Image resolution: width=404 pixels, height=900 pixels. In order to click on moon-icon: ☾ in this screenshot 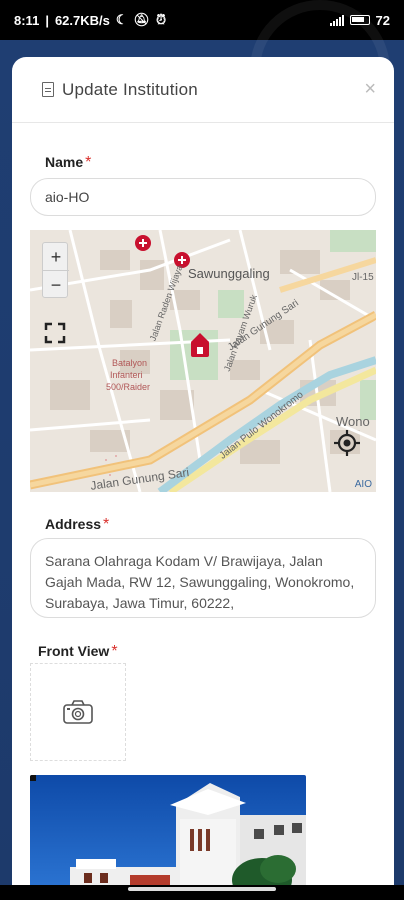, I will do `click(121, 19)`.